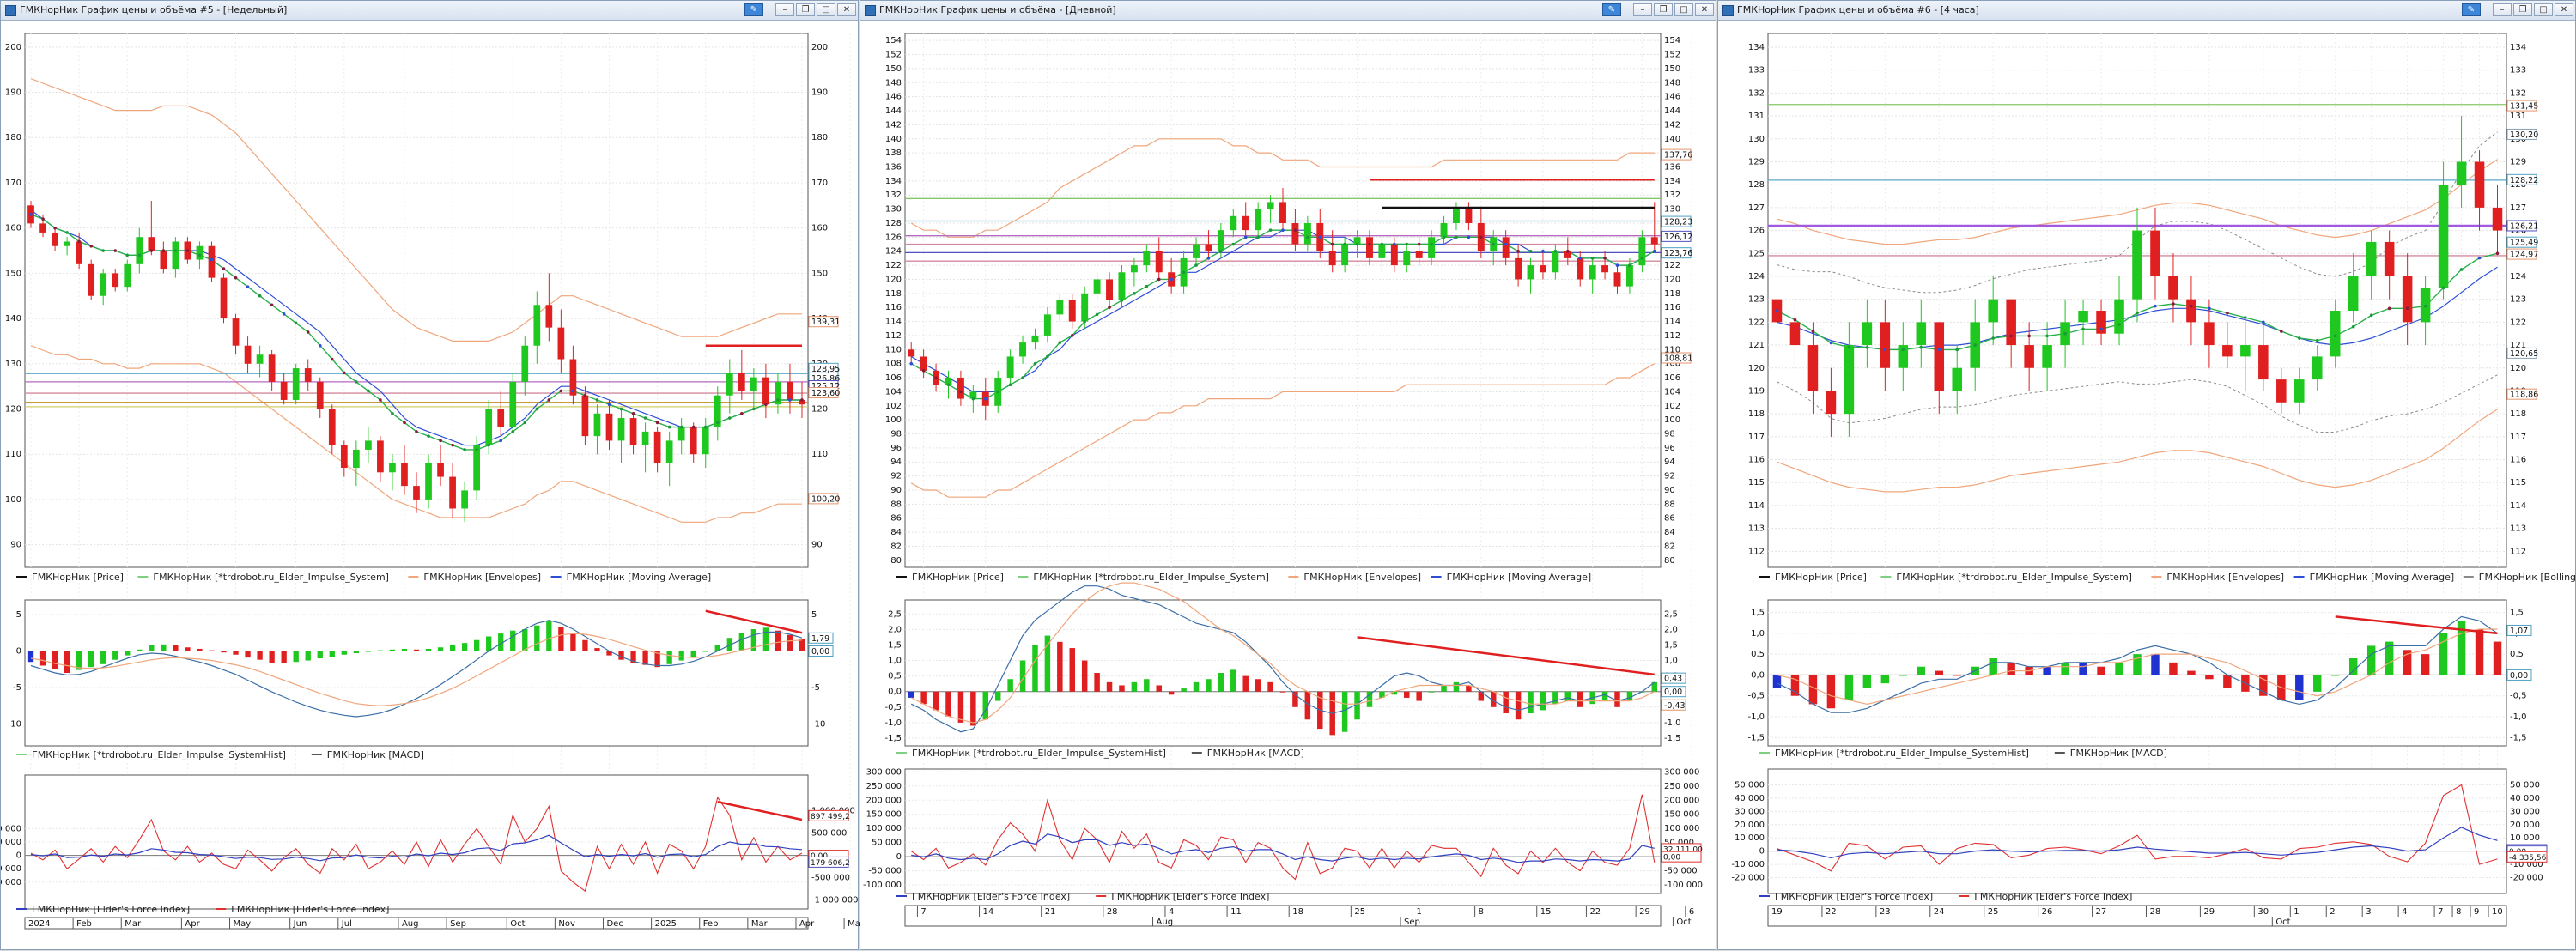  Describe the element at coordinates (893, 69) in the screenshot. I see `price-tick-left: 150` at that location.